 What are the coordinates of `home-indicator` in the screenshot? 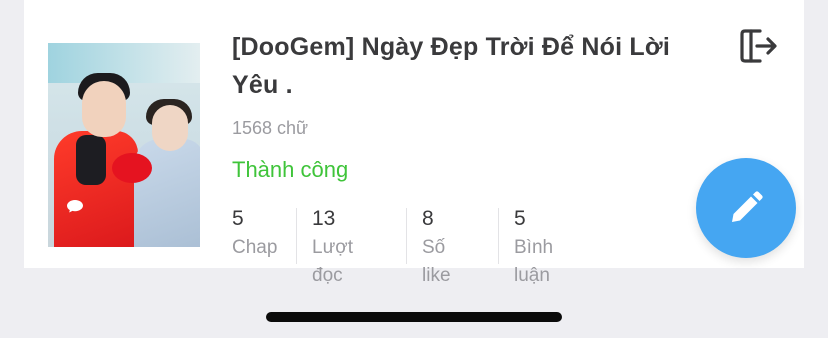 It's located at (414, 317).